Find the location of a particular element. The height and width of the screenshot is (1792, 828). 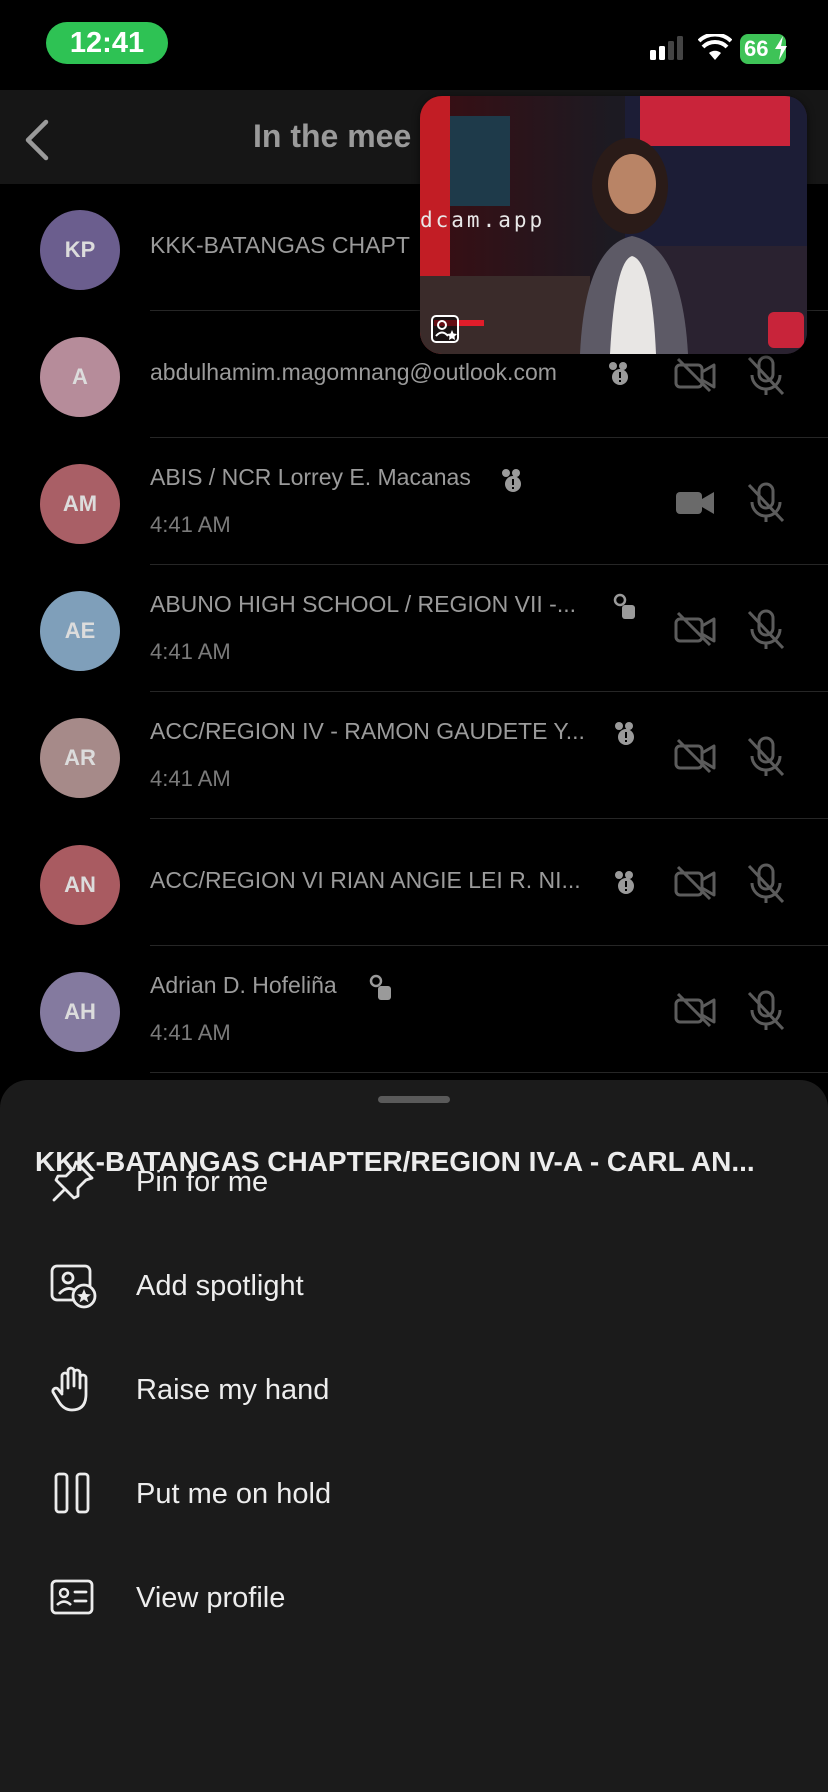

participant-name: ABIS / NCR Lorrey E. Macanas is located at coordinates (310, 477).